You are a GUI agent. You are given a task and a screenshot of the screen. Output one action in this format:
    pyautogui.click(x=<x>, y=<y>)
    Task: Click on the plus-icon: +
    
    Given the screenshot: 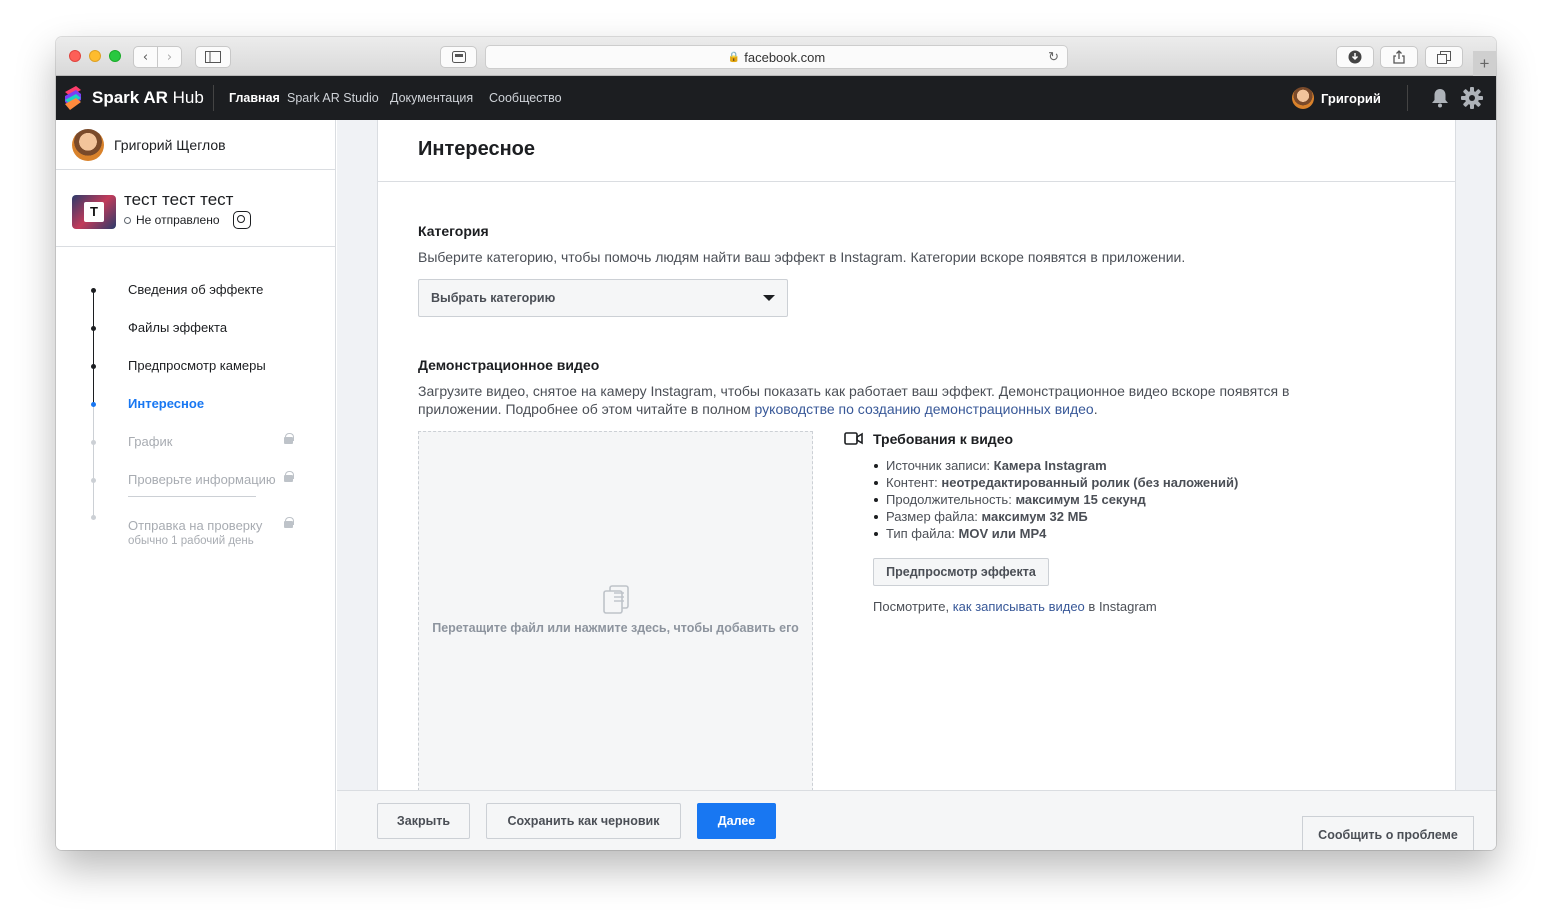 What is the action you would take?
    pyautogui.click(x=1484, y=63)
    